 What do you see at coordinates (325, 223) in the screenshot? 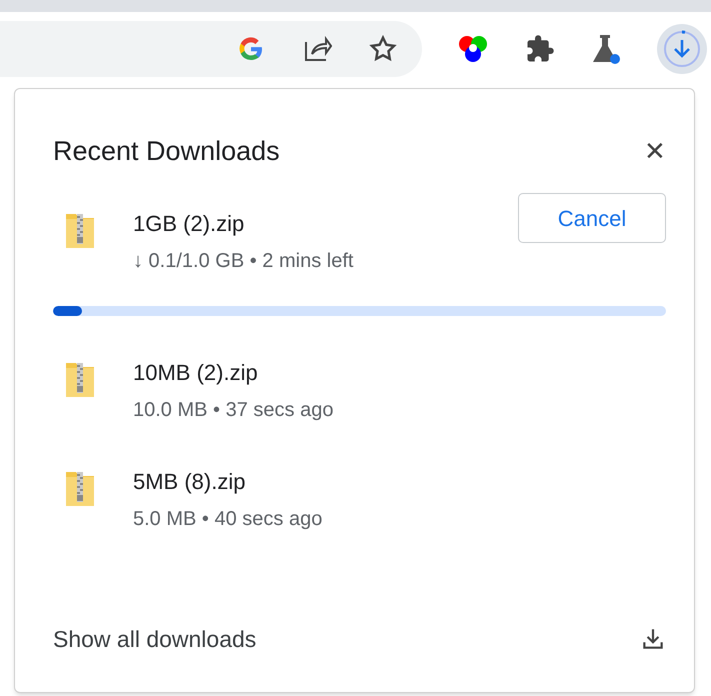
I see `file-name: 1GB (2).zip` at bounding box center [325, 223].